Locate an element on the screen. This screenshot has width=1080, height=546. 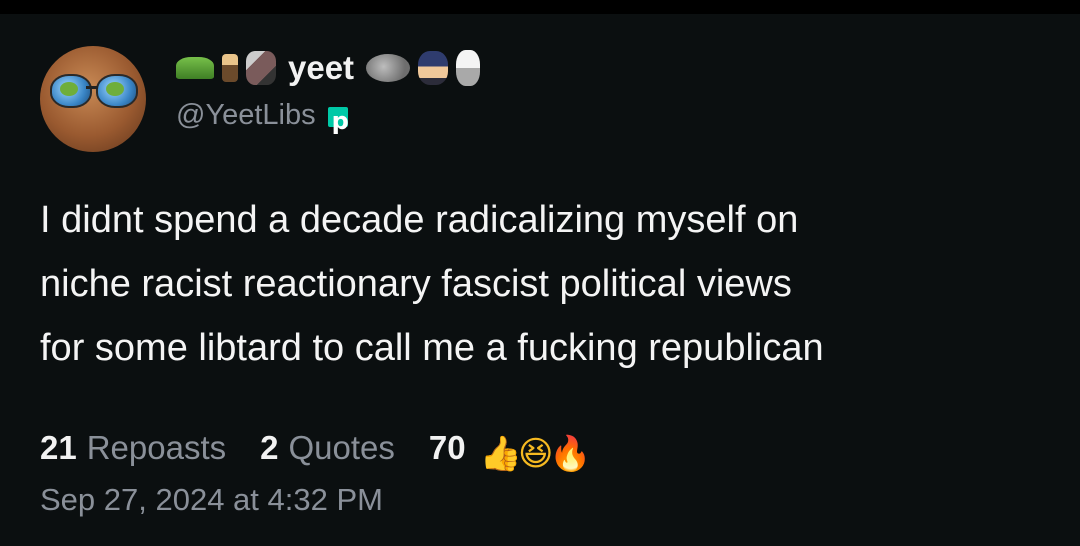
repoasts-label: Repoasts is located at coordinates (156, 447).